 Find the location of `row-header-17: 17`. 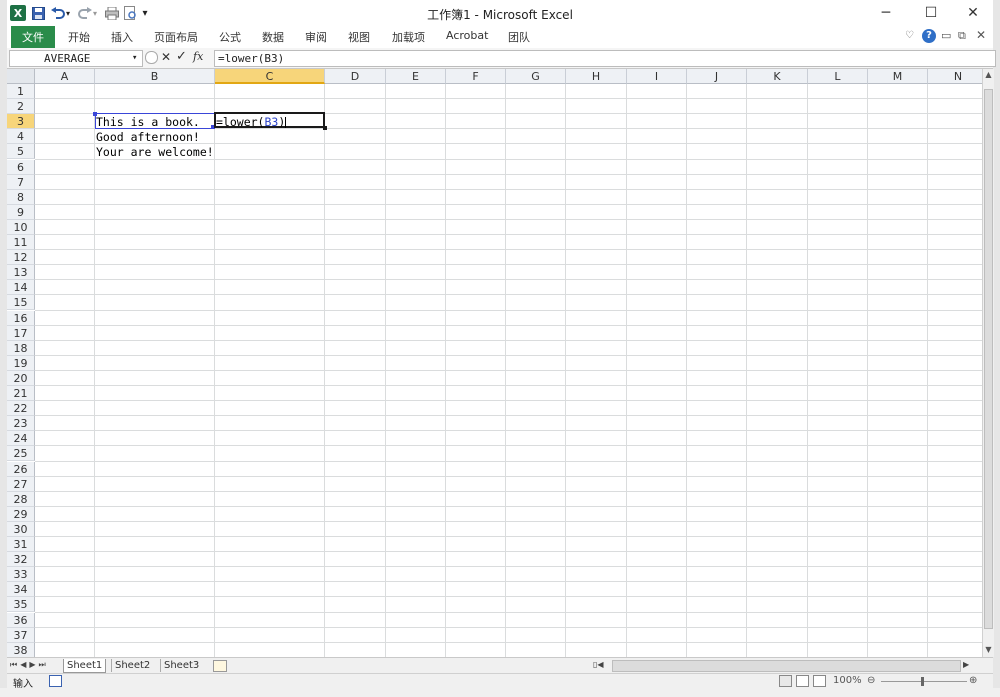

row-header-17: 17 is located at coordinates (21, 333).